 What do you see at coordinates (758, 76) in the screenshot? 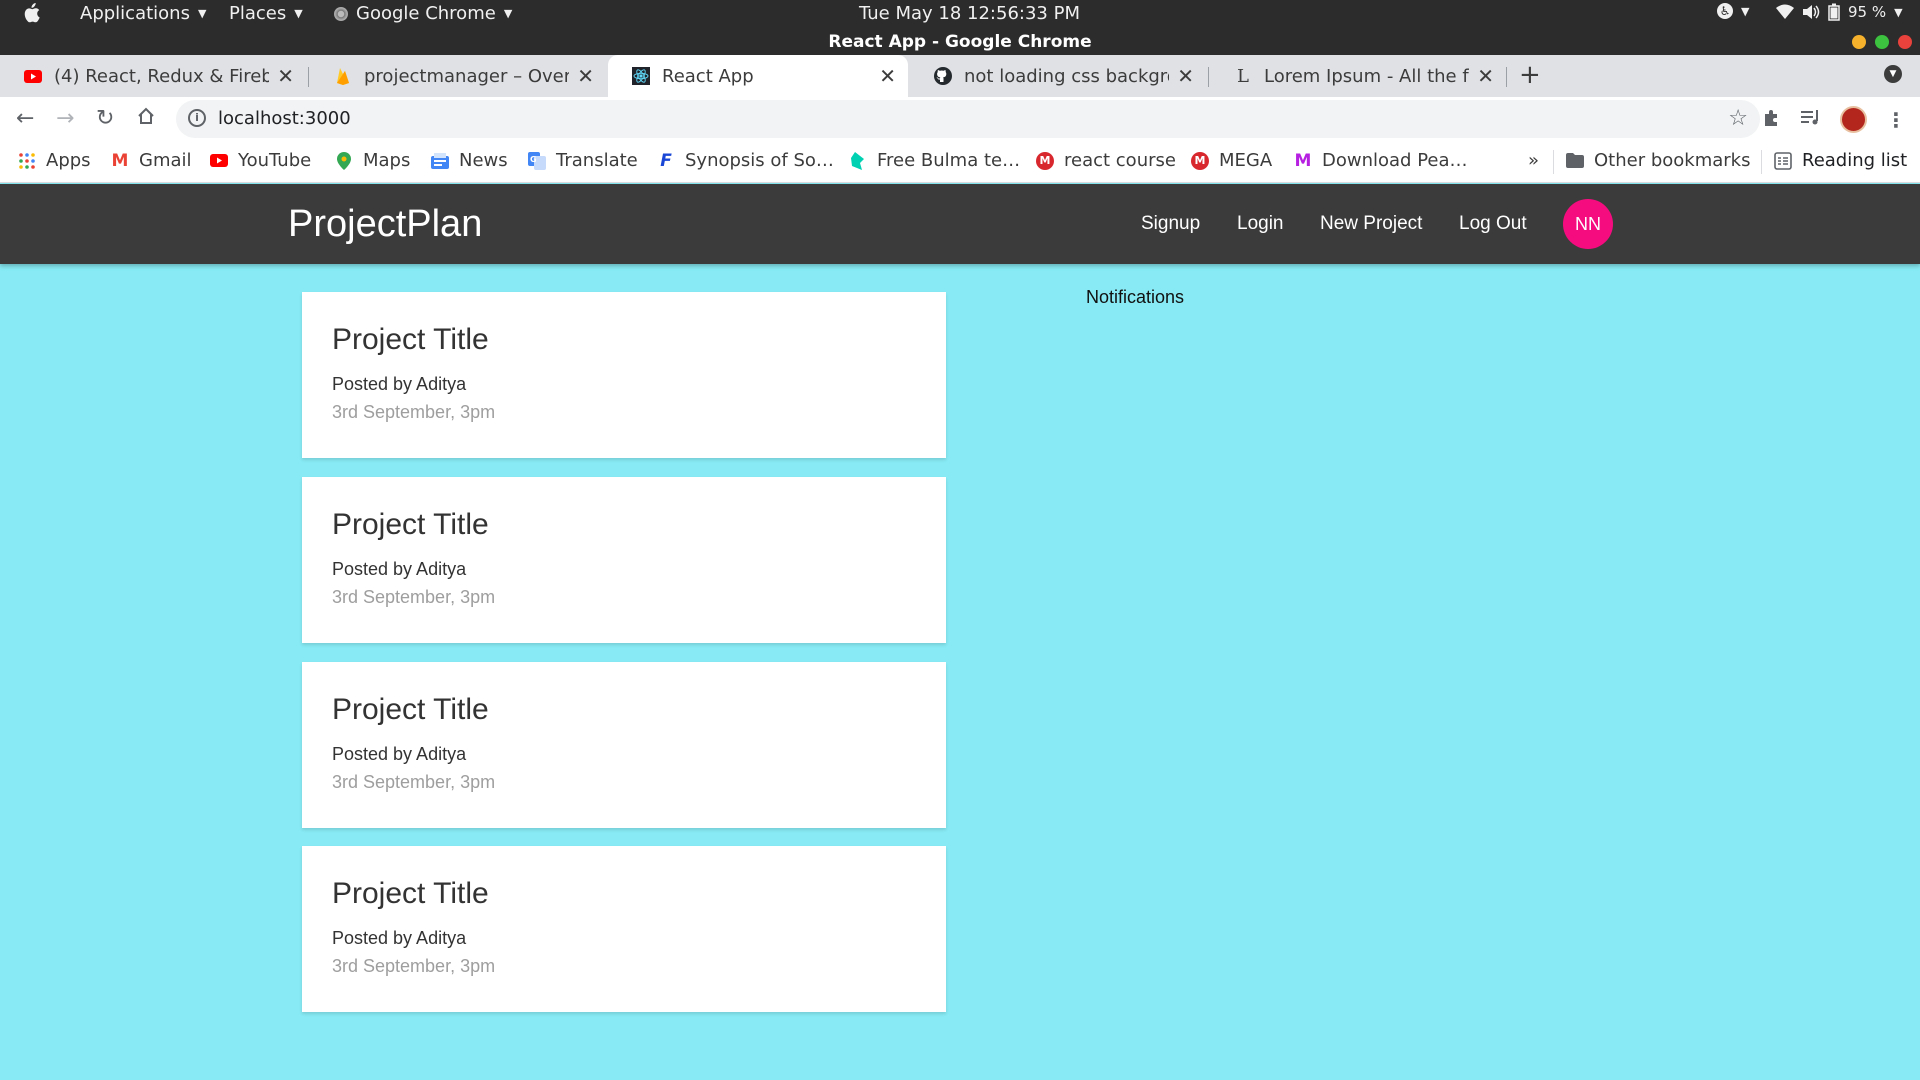
I see `tab-react-app: React App ✕` at bounding box center [758, 76].